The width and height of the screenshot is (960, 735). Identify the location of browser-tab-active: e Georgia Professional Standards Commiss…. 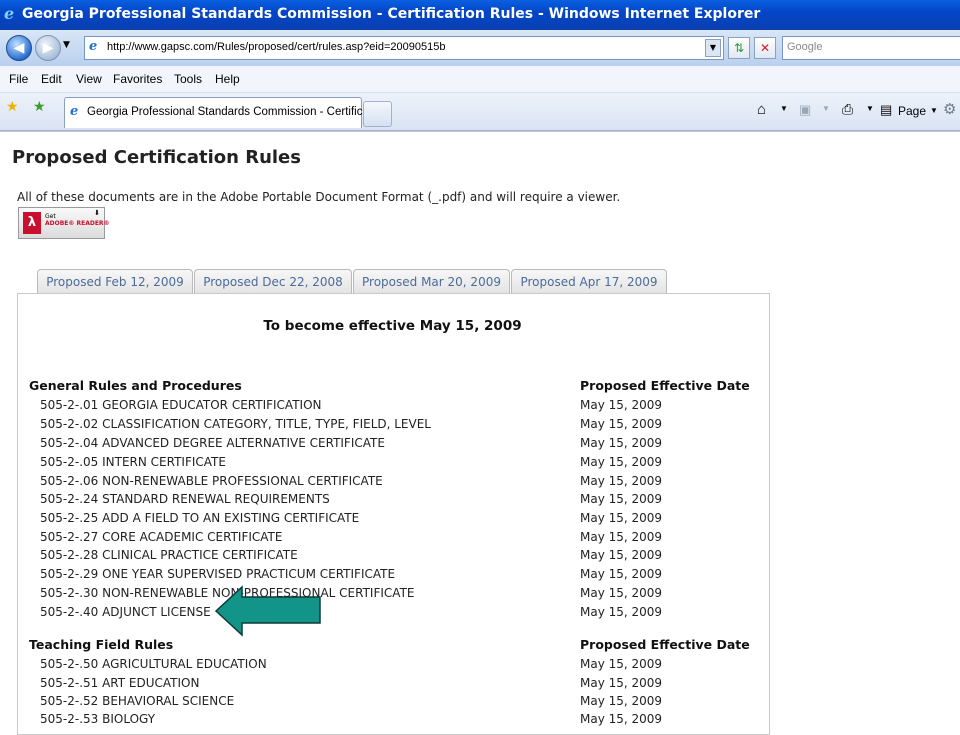
(221, 112).